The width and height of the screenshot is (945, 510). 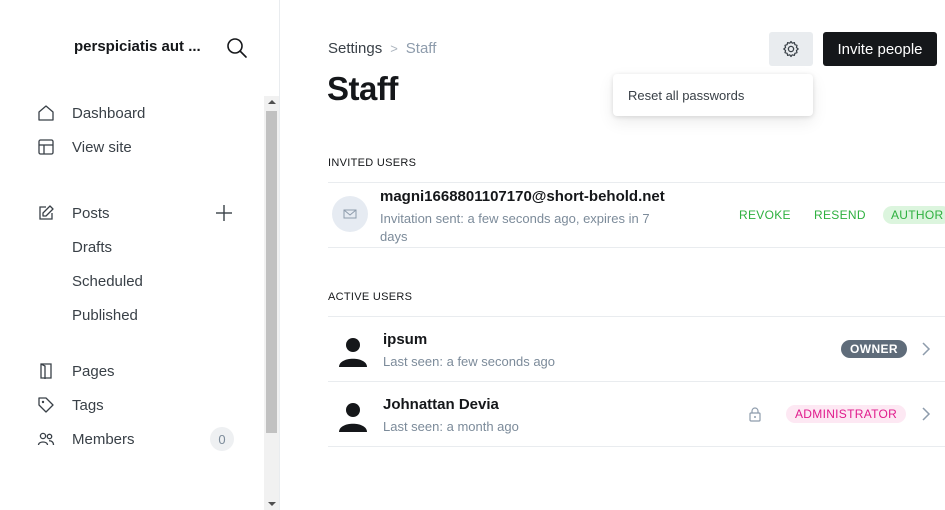 What do you see at coordinates (107, 281) in the screenshot?
I see `nav-scheduled: Scheduled` at bounding box center [107, 281].